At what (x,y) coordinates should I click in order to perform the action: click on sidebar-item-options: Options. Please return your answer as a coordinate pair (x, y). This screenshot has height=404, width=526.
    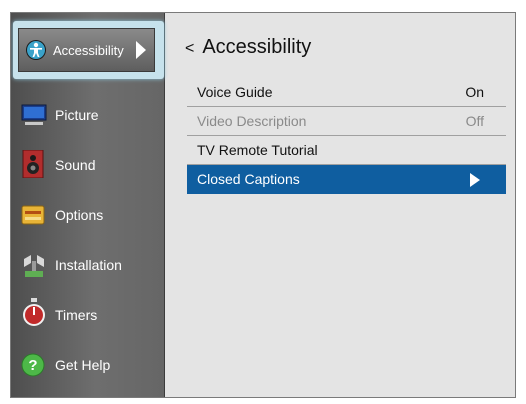
    Looking at the image, I should click on (87, 215).